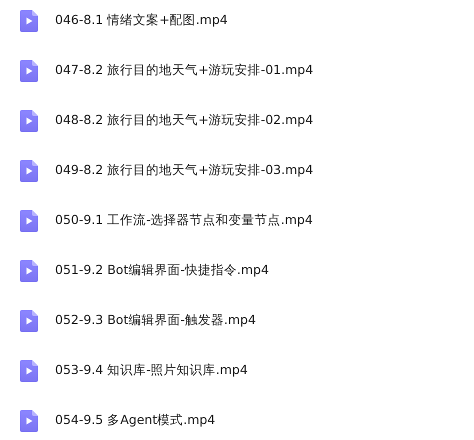 The width and height of the screenshot is (474, 440). I want to click on file-name: 046-8.1 情绪文案+配图.mp4, so click(141, 20).